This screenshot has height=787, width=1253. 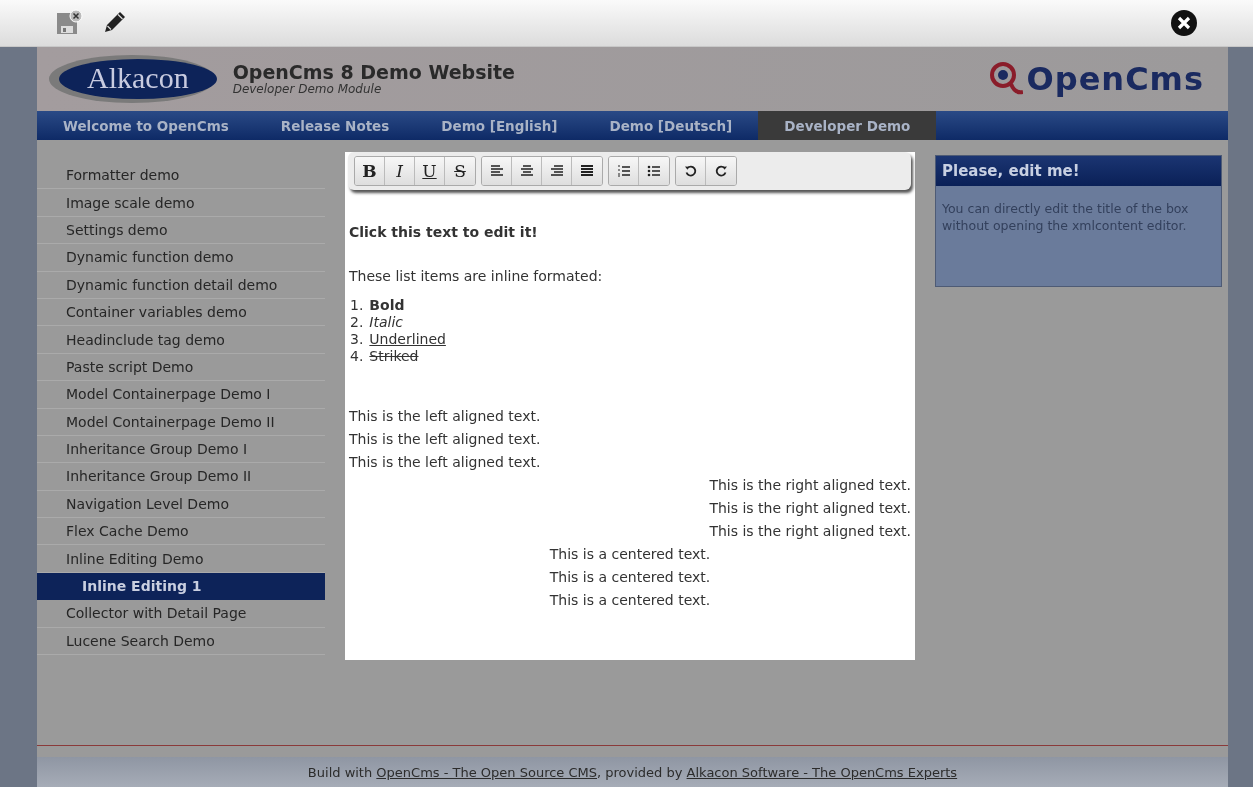 What do you see at coordinates (1078, 171) in the screenshot?
I see `box-title: Please, edit me!` at bounding box center [1078, 171].